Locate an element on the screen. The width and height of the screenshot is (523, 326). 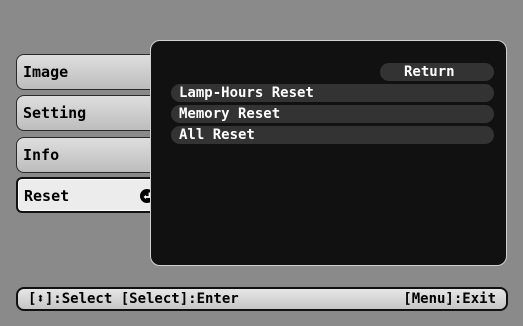
tab-setting: Setting is located at coordinates (89, 113).